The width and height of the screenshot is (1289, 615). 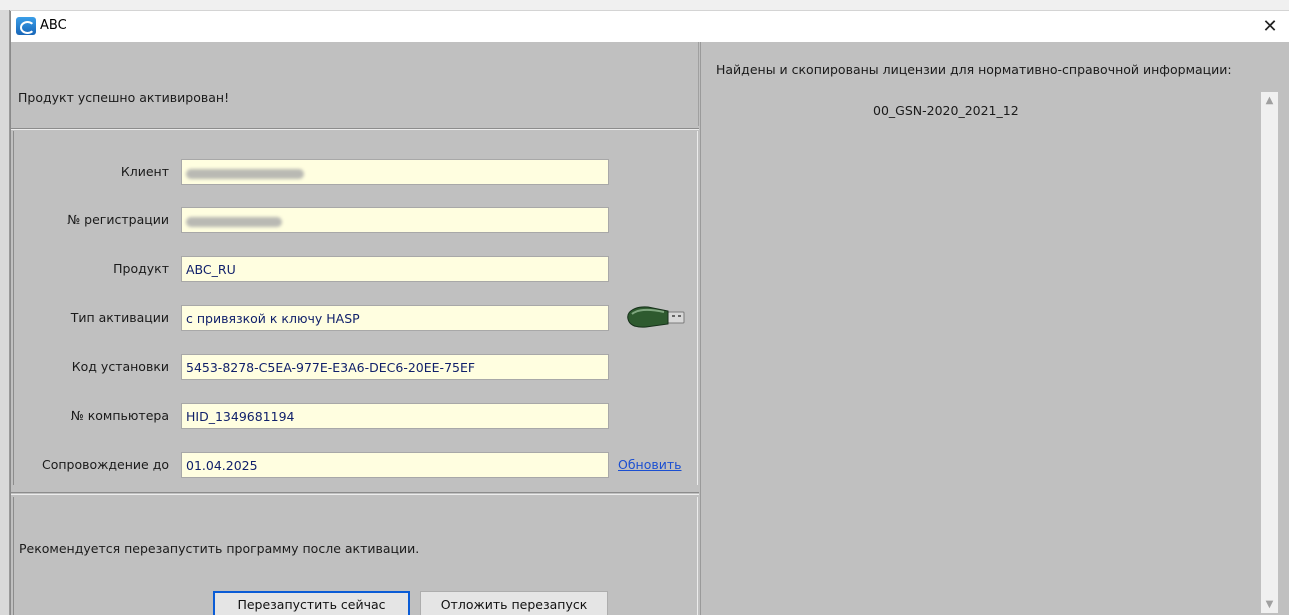 I want to click on registration-row: № регистрации, so click(x=354, y=220).